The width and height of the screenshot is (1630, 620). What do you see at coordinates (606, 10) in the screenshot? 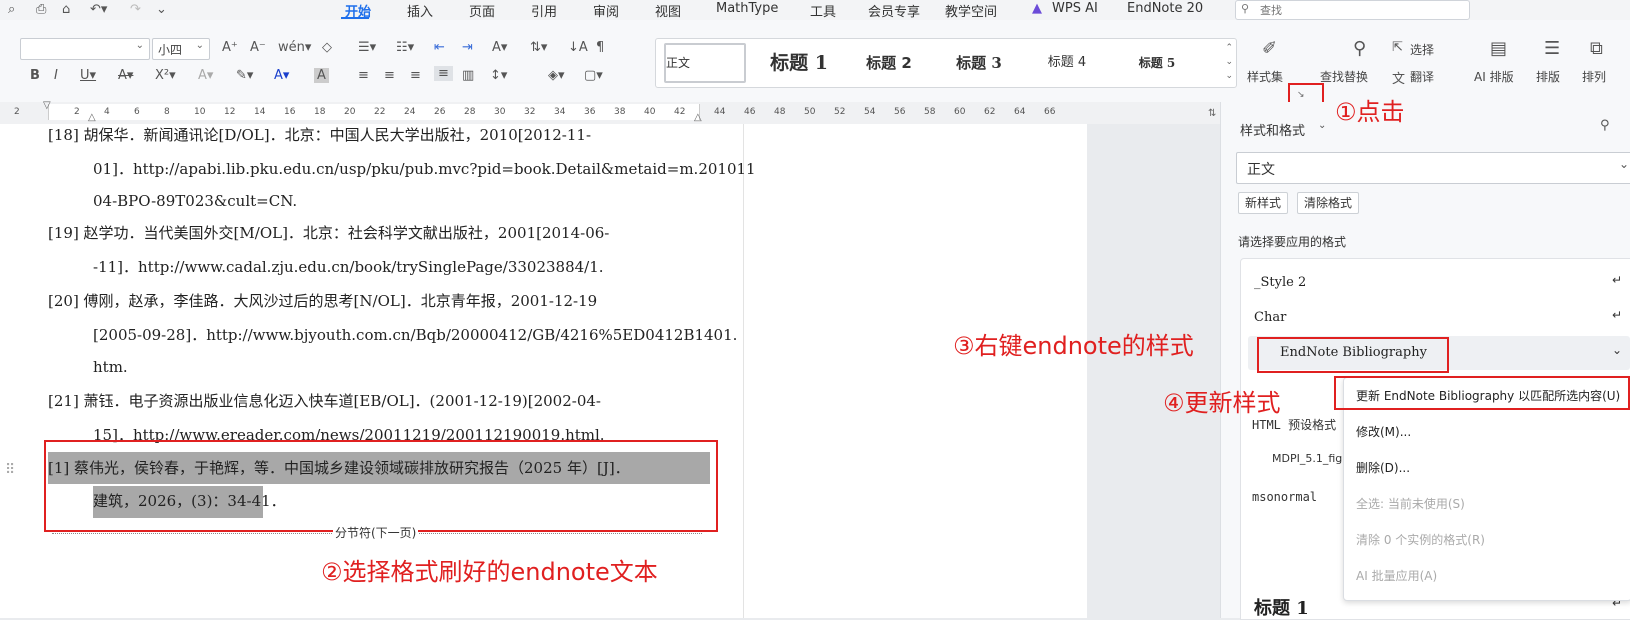
I see `tab-review: 审阅` at bounding box center [606, 10].